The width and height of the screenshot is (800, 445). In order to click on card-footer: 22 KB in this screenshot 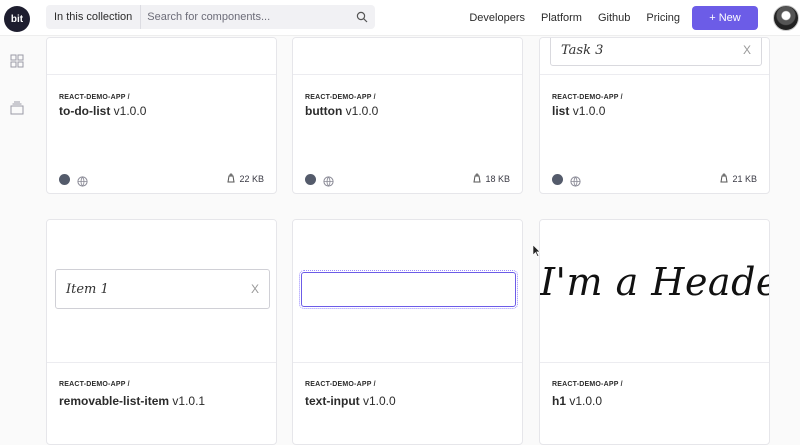, I will do `click(161, 179)`.